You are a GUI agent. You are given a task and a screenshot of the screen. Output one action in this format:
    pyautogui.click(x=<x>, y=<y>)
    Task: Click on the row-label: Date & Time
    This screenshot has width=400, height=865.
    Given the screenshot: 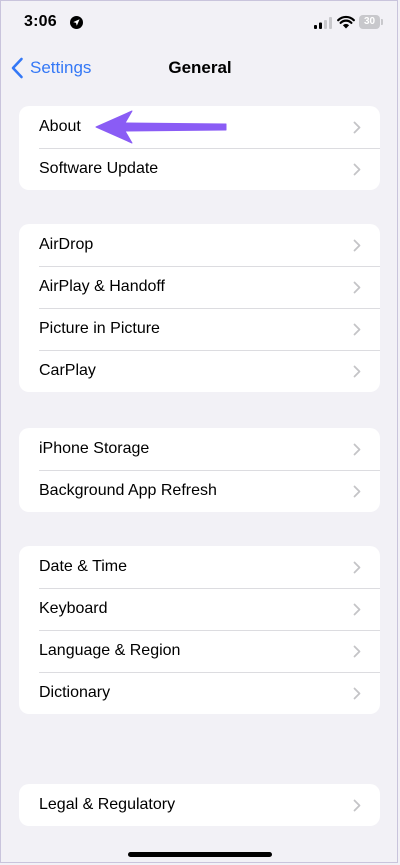 What is the action you would take?
    pyautogui.click(x=83, y=566)
    